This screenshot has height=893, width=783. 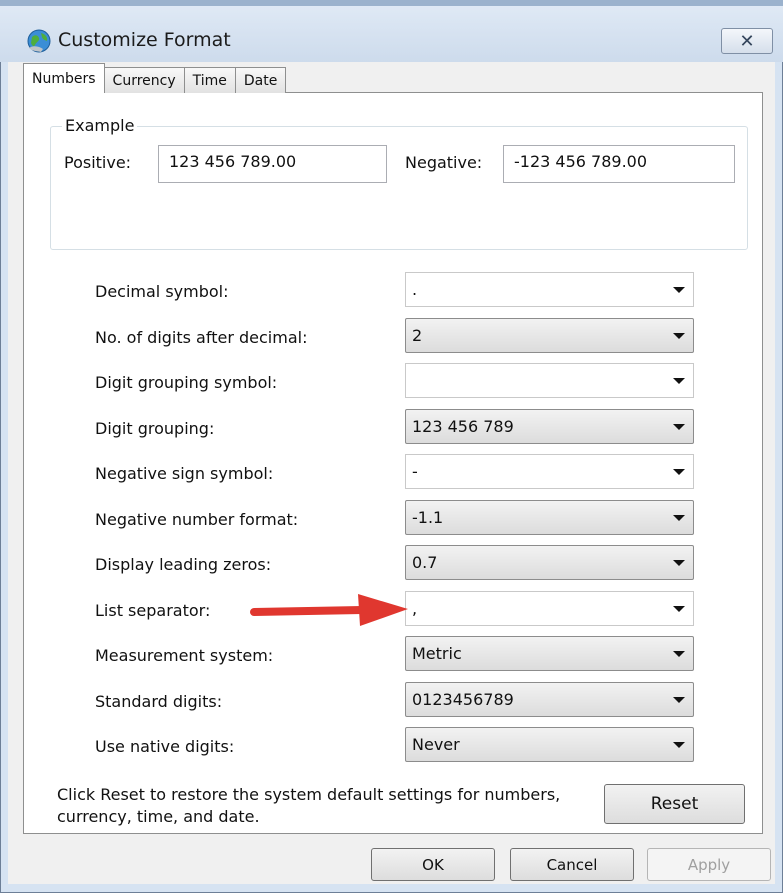 I want to click on decimal-symbol-label: Decimal symbol:, so click(x=162, y=291).